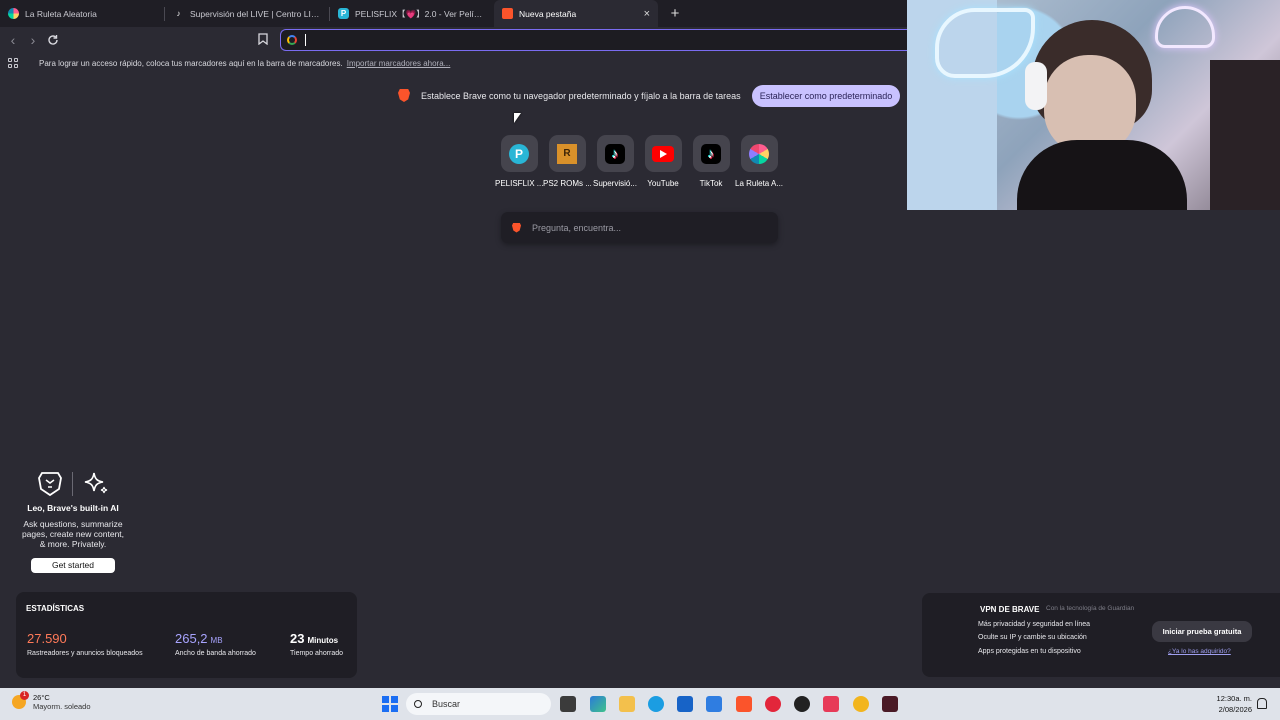 This screenshot has height=720, width=1280. Describe the element at coordinates (773, 704) in the screenshot. I see `opera-icon` at that location.